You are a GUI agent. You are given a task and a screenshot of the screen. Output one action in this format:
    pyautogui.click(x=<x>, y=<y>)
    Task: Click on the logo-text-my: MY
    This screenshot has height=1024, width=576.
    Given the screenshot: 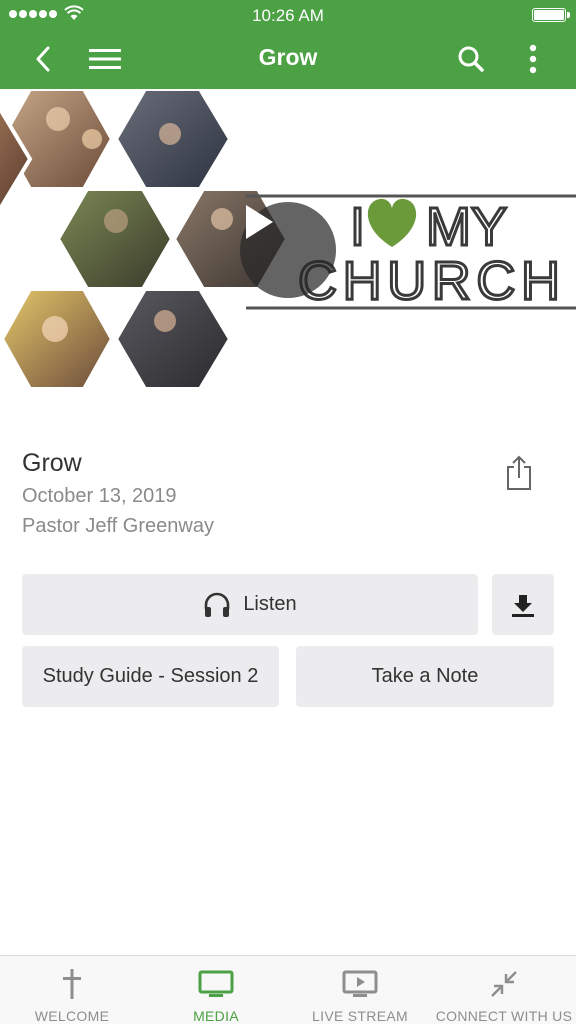 What is the action you would take?
    pyautogui.click(x=466, y=227)
    